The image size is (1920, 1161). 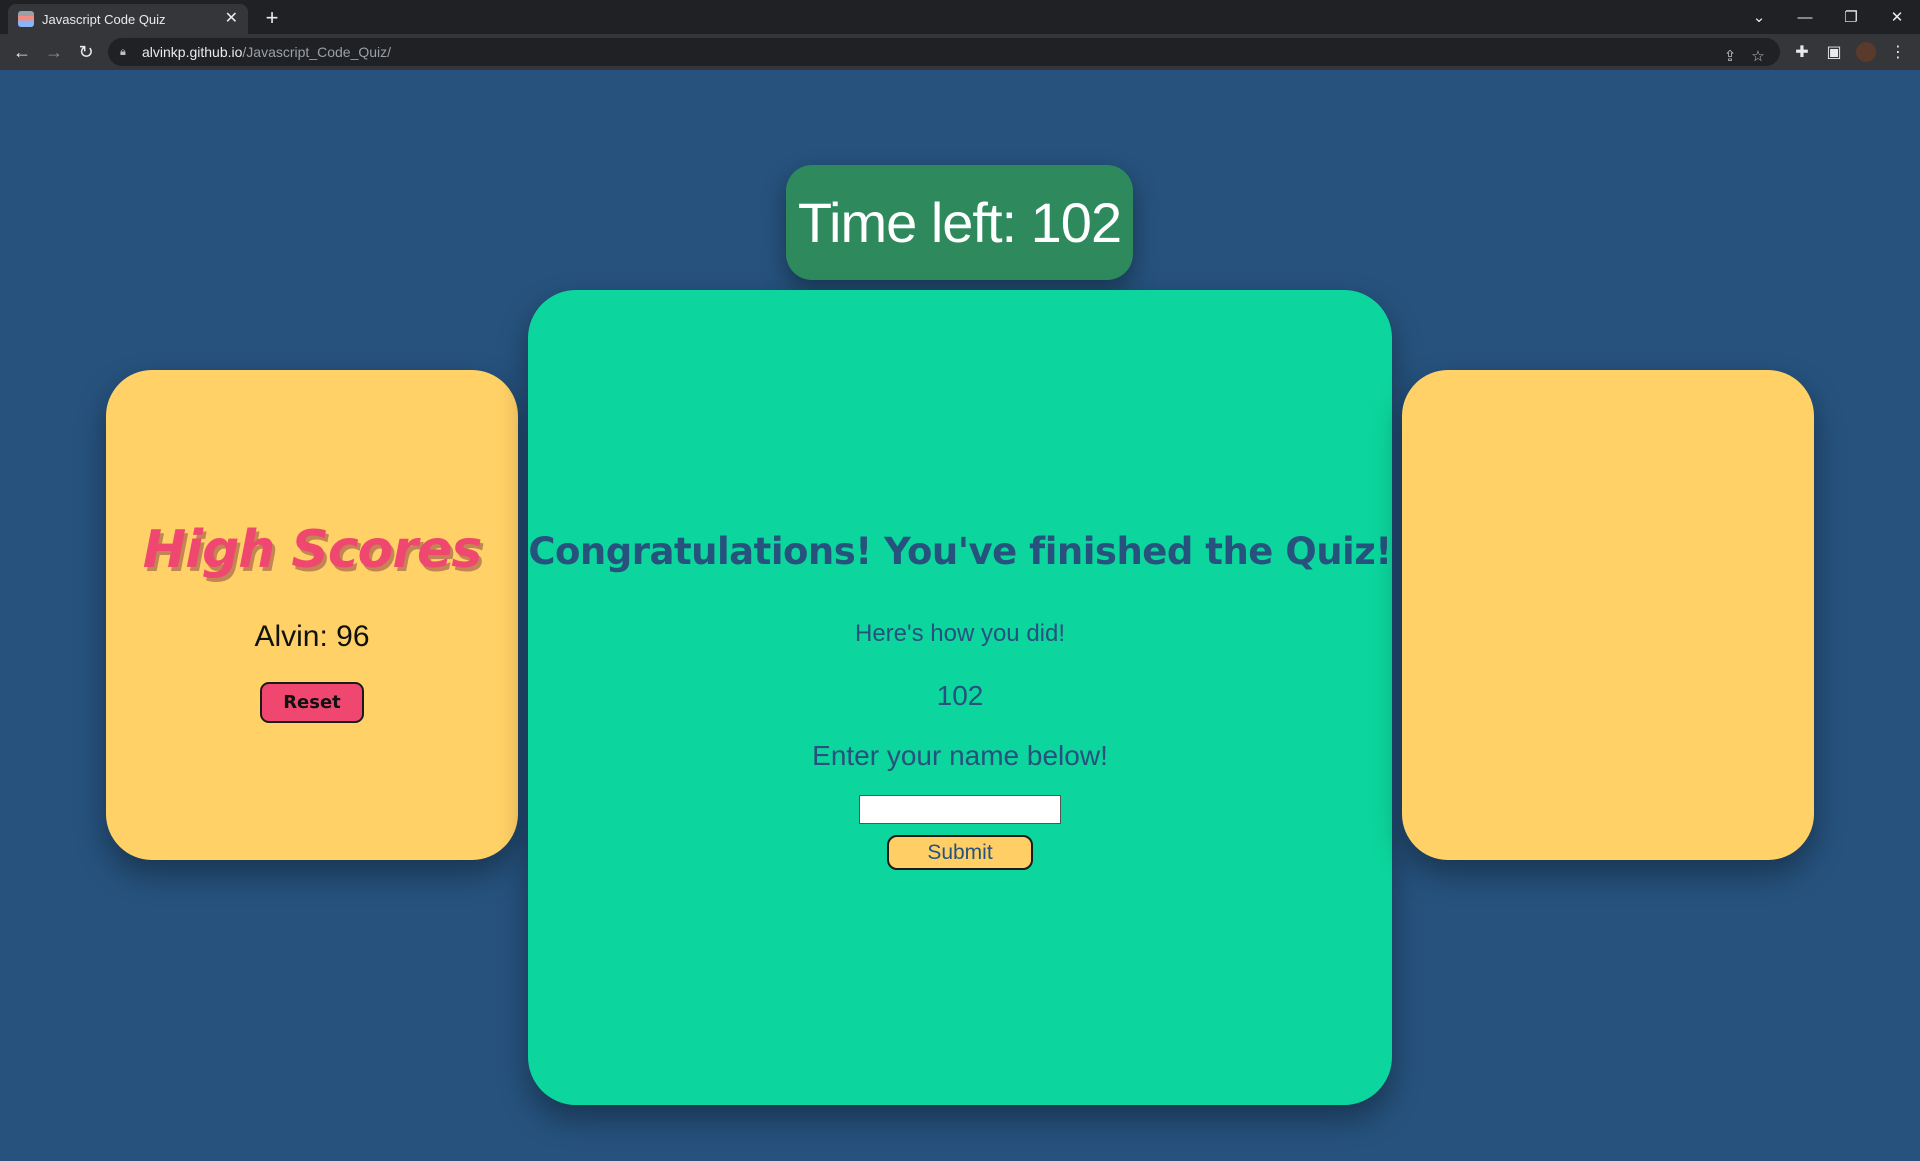 I want to click on tab-close-icon: ✕, so click(x=231, y=19).